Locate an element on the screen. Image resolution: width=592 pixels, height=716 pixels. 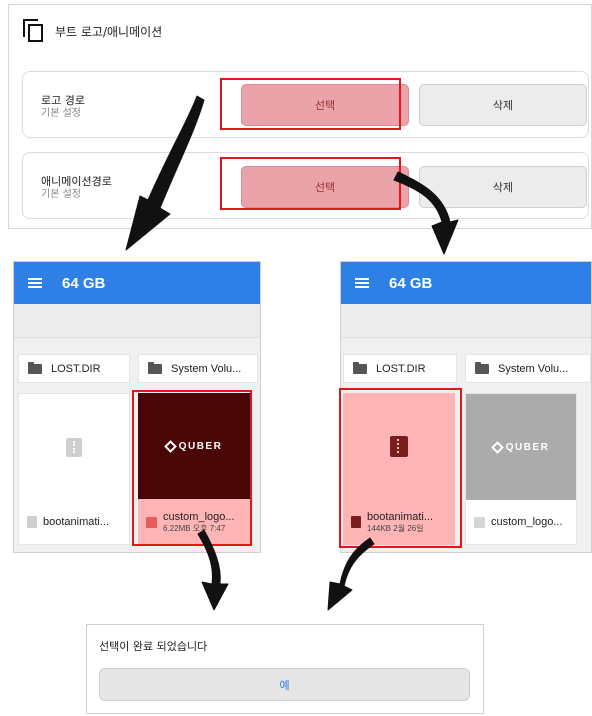
file-thumbnail: QUBER is located at coordinates (521, 447).